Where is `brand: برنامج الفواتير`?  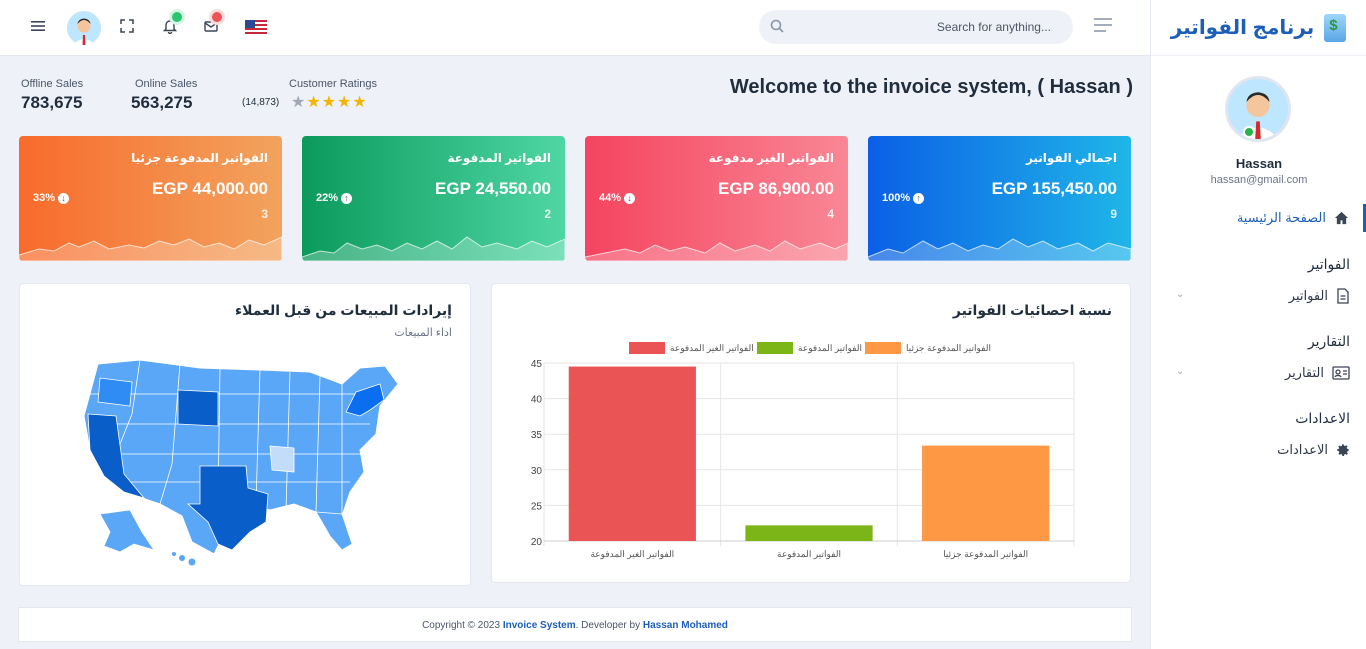 brand: برنامج الفواتير is located at coordinates (1258, 28).